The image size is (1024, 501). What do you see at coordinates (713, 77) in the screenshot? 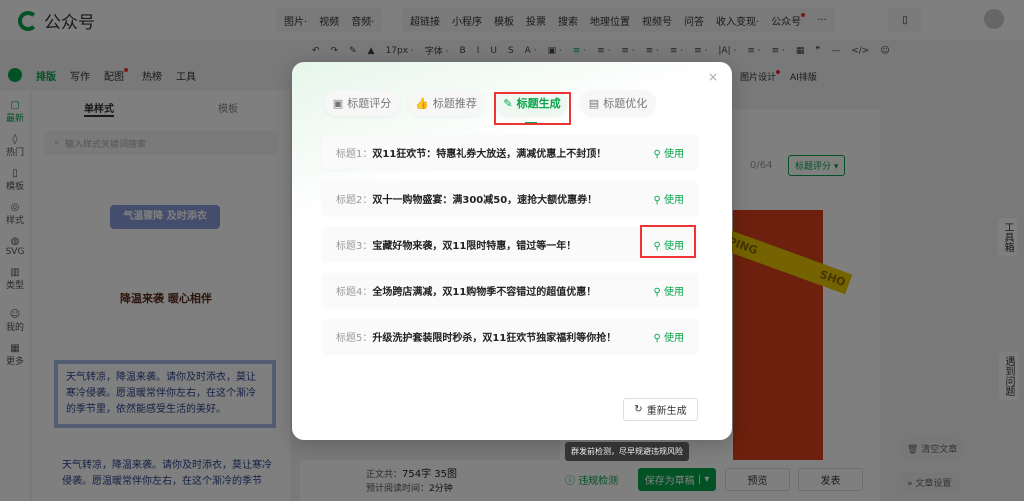
I see `close-button: ×` at bounding box center [713, 77].